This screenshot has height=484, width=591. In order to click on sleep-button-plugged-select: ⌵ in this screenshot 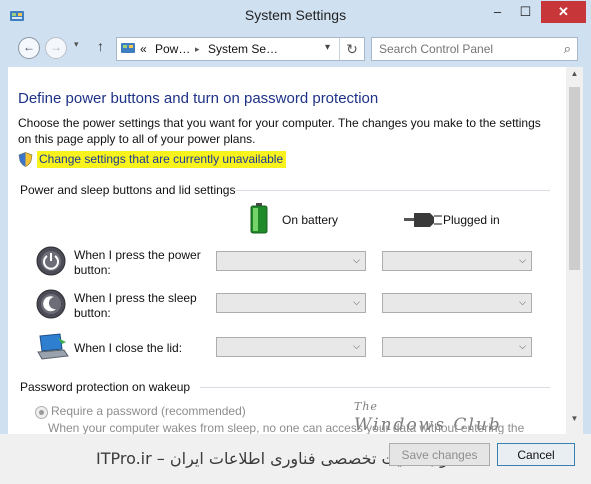, I will do `click(457, 303)`.